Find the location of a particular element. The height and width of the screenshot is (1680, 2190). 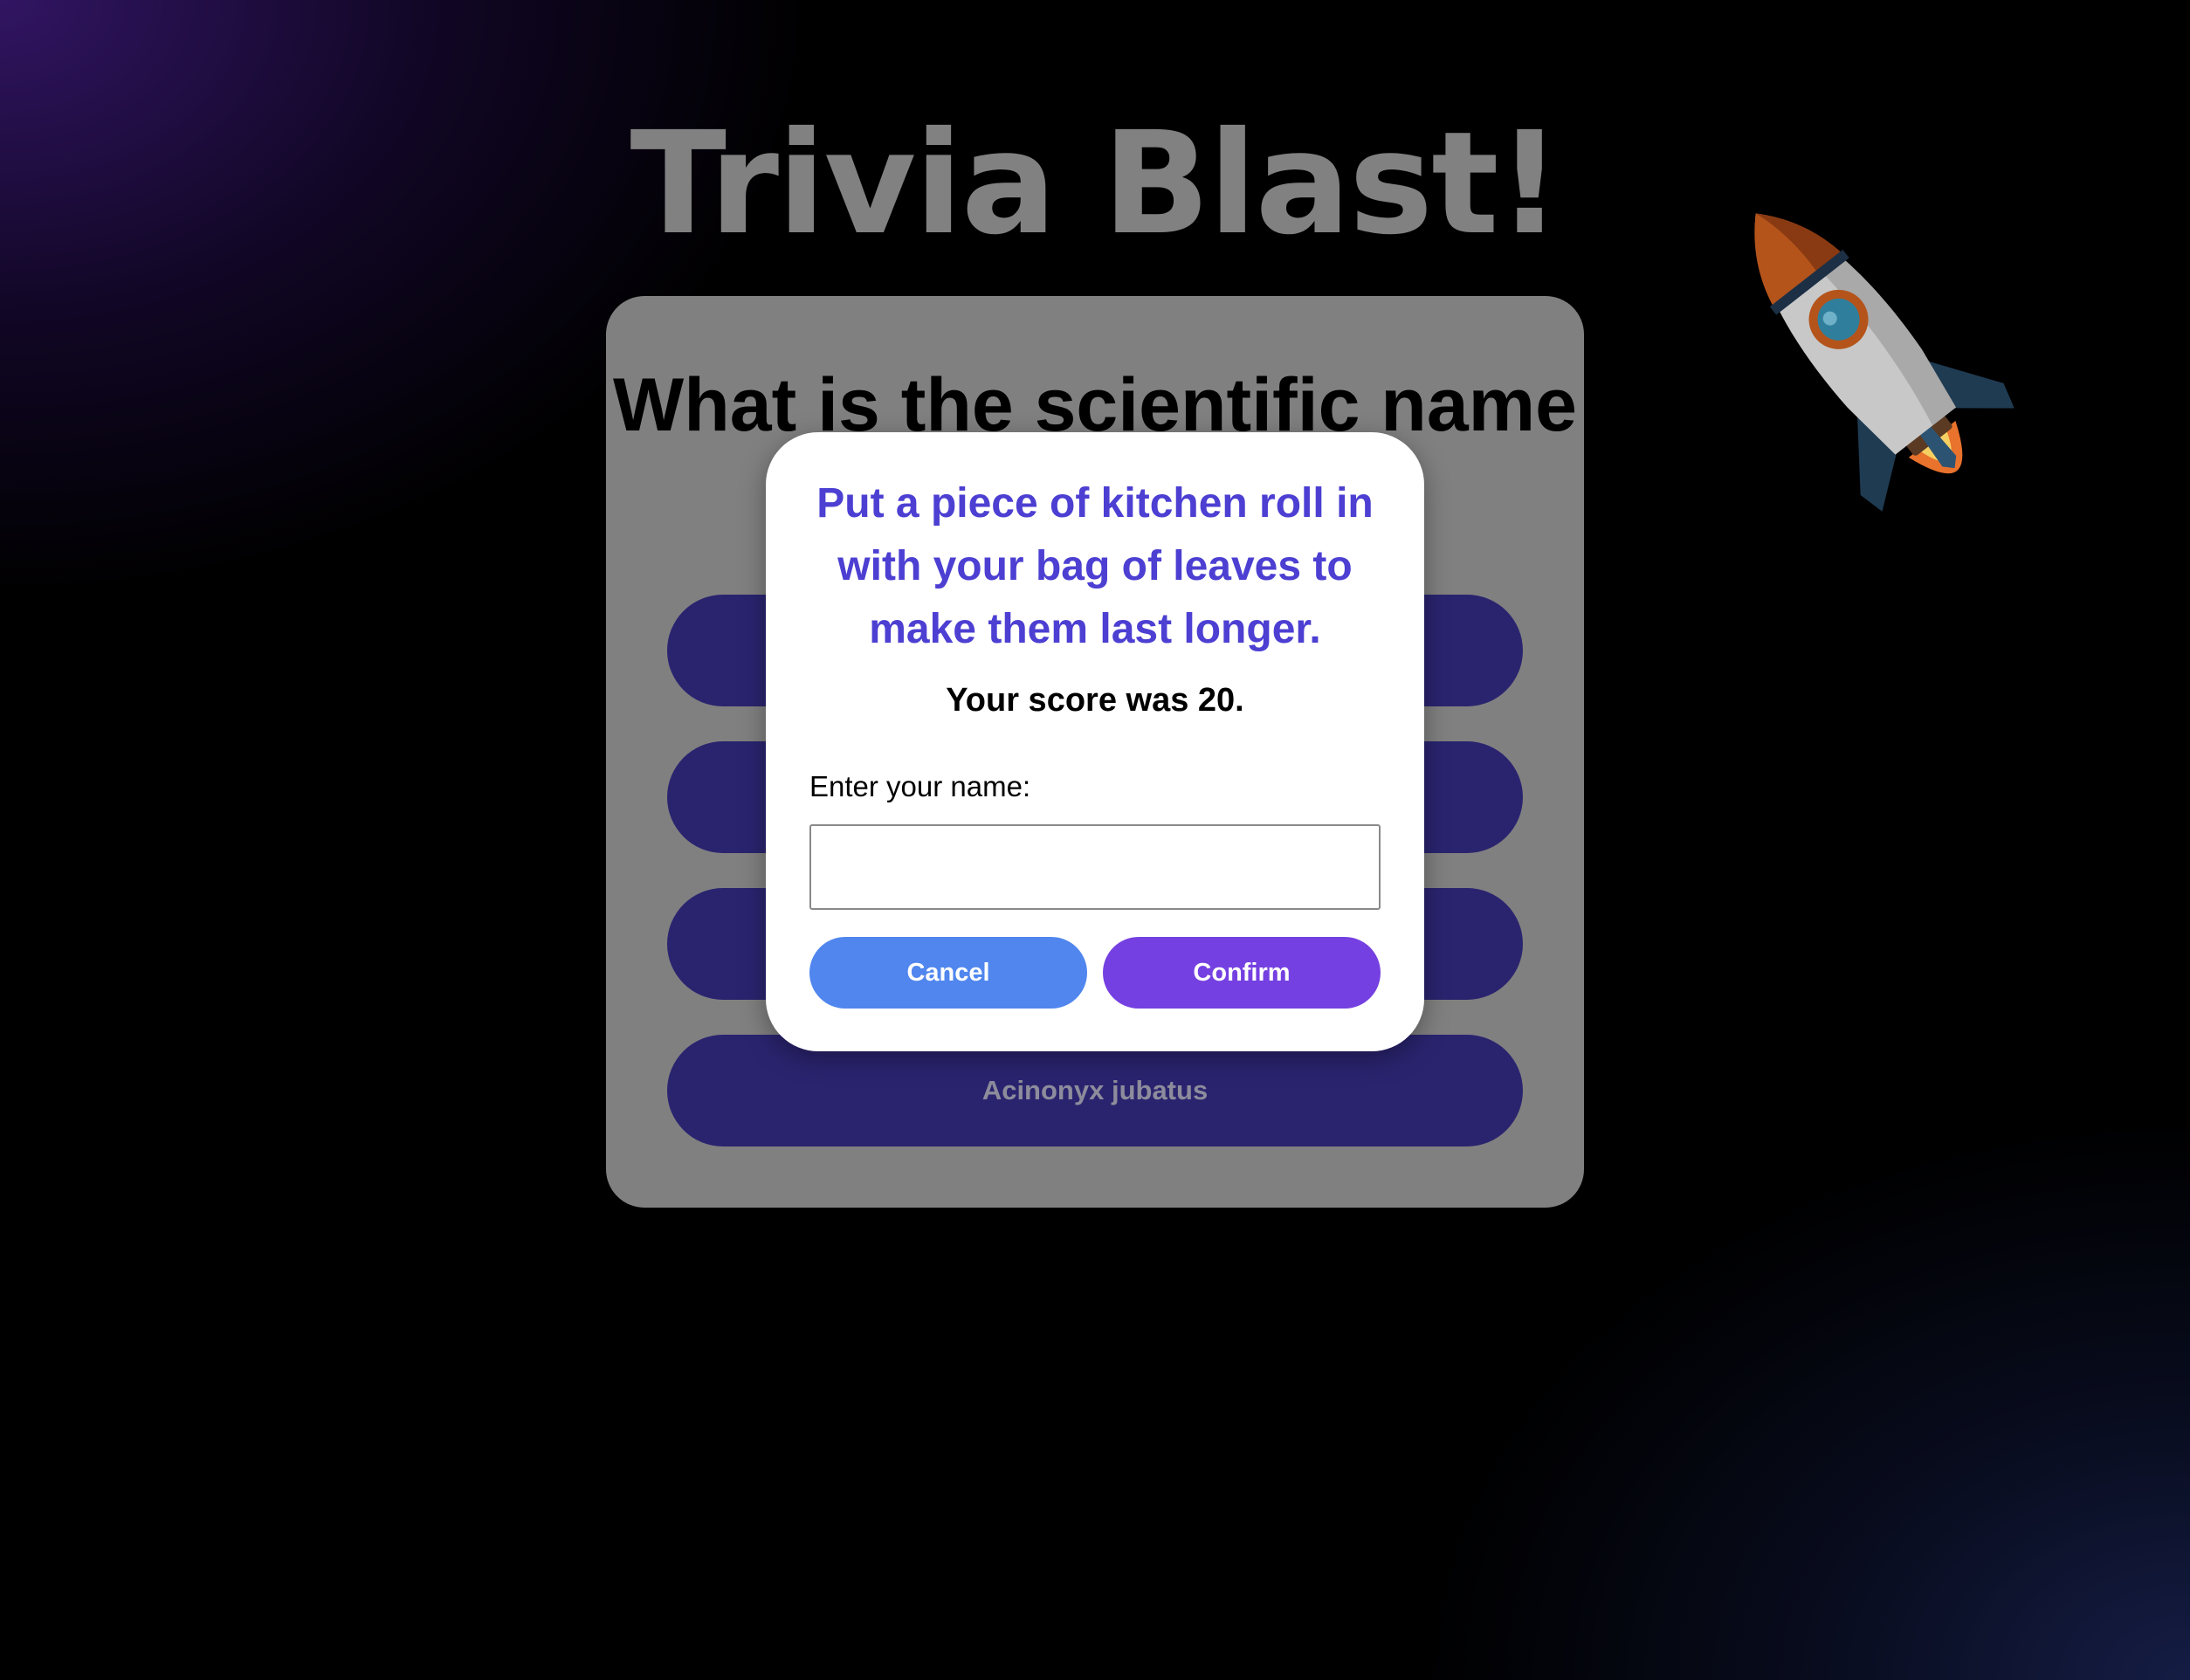

rocket-icon is located at coordinates (1884, 362).